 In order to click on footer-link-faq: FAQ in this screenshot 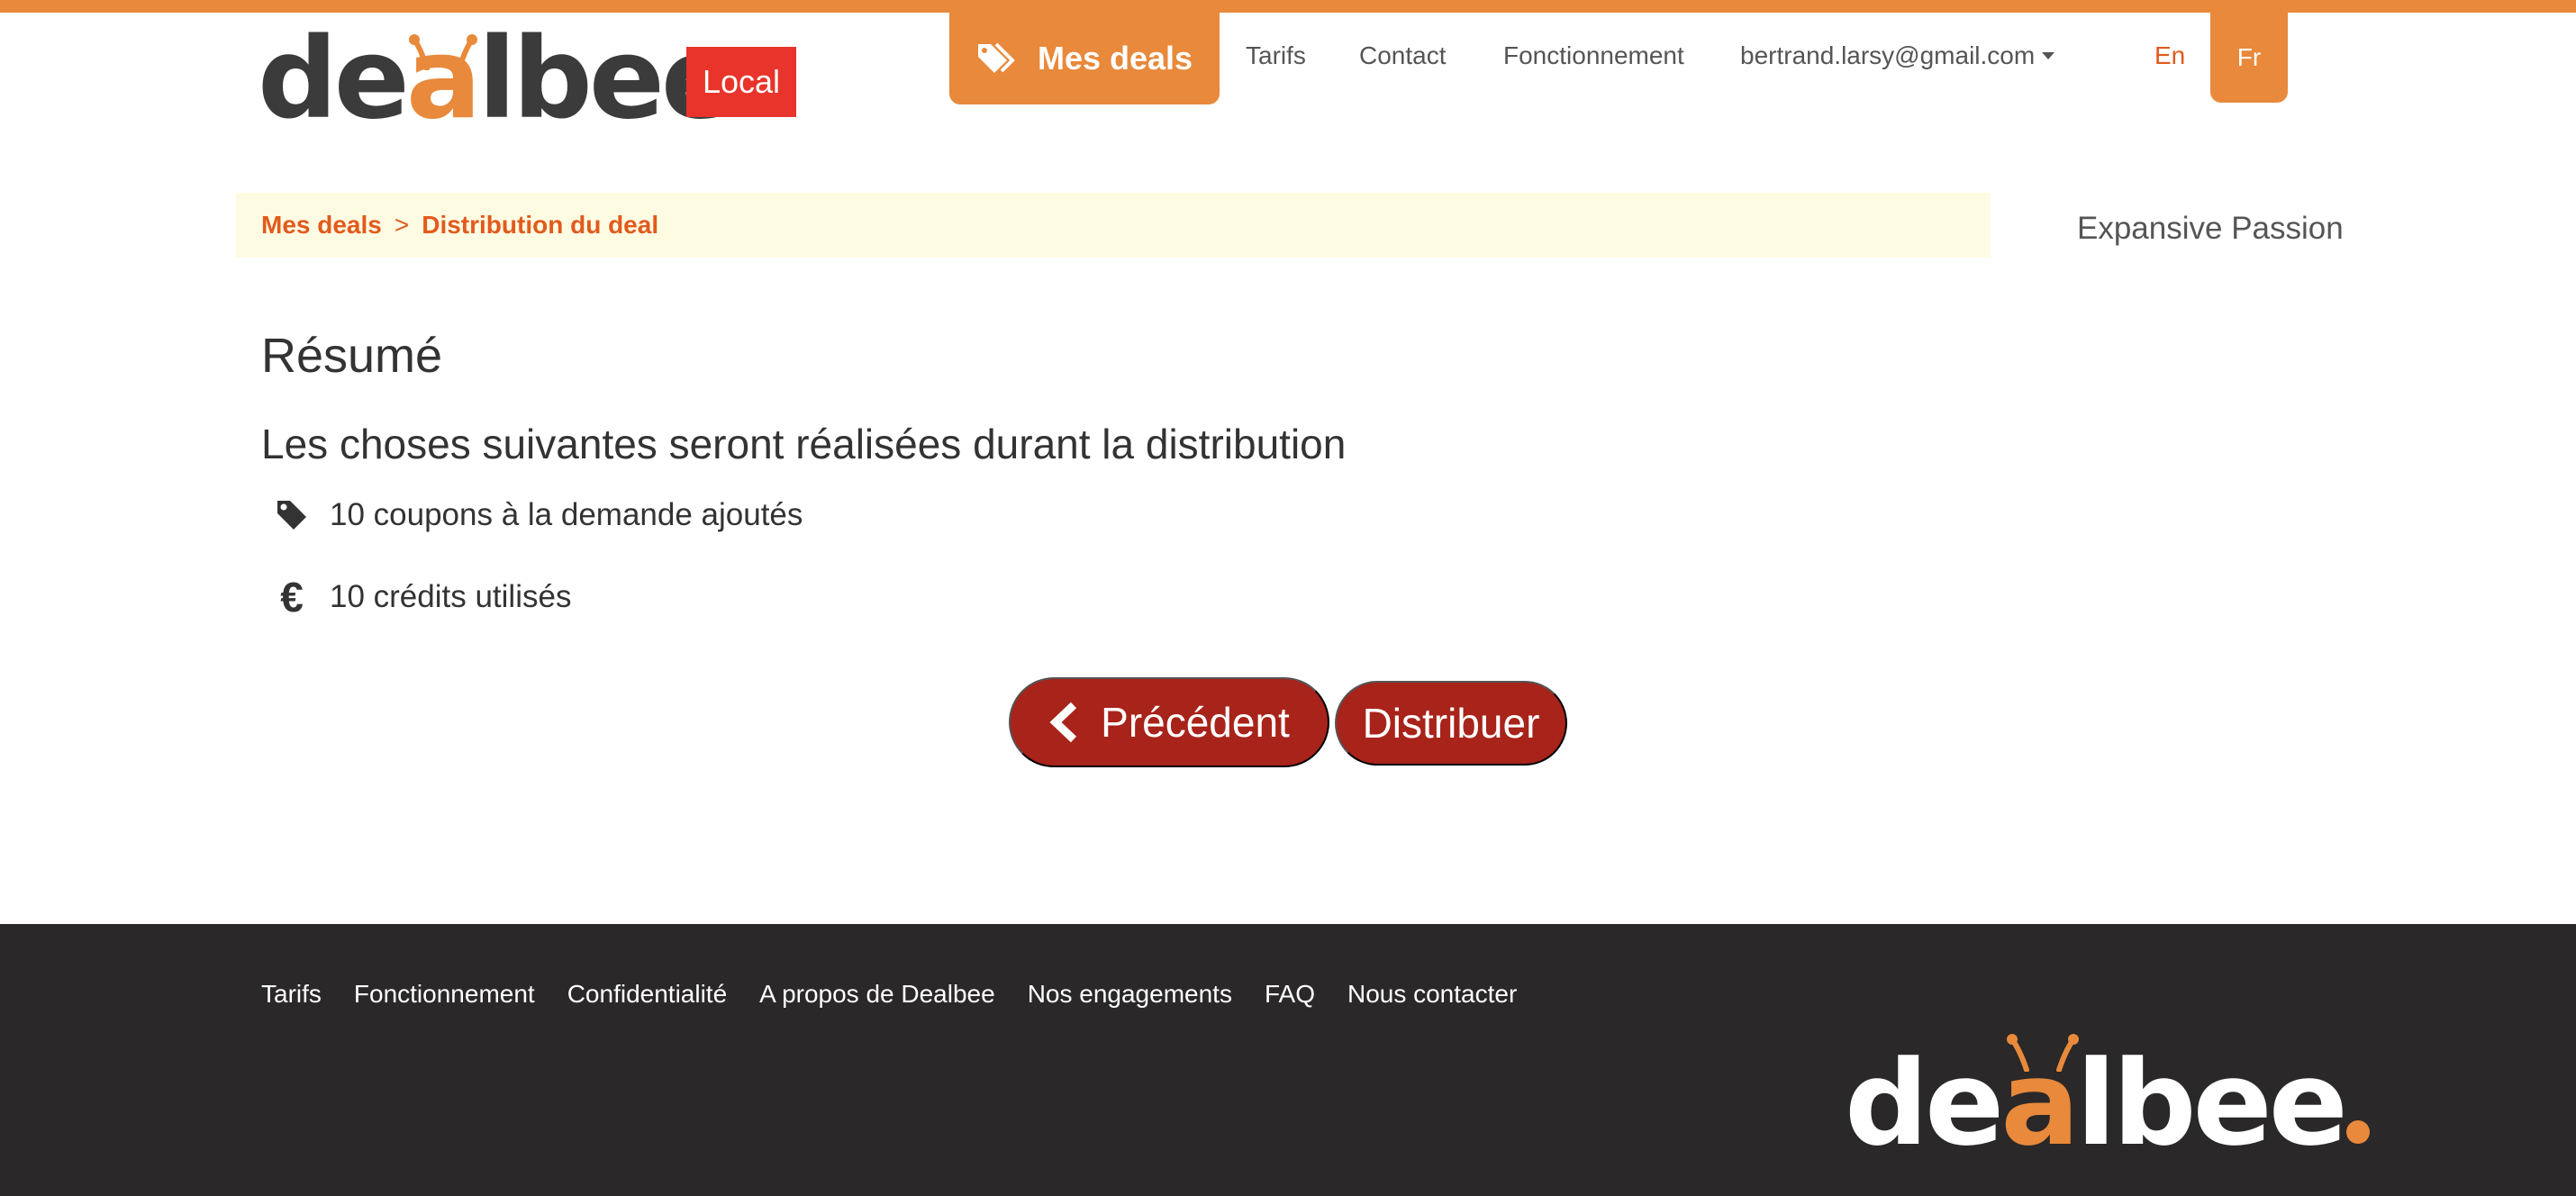, I will do `click(1290, 994)`.